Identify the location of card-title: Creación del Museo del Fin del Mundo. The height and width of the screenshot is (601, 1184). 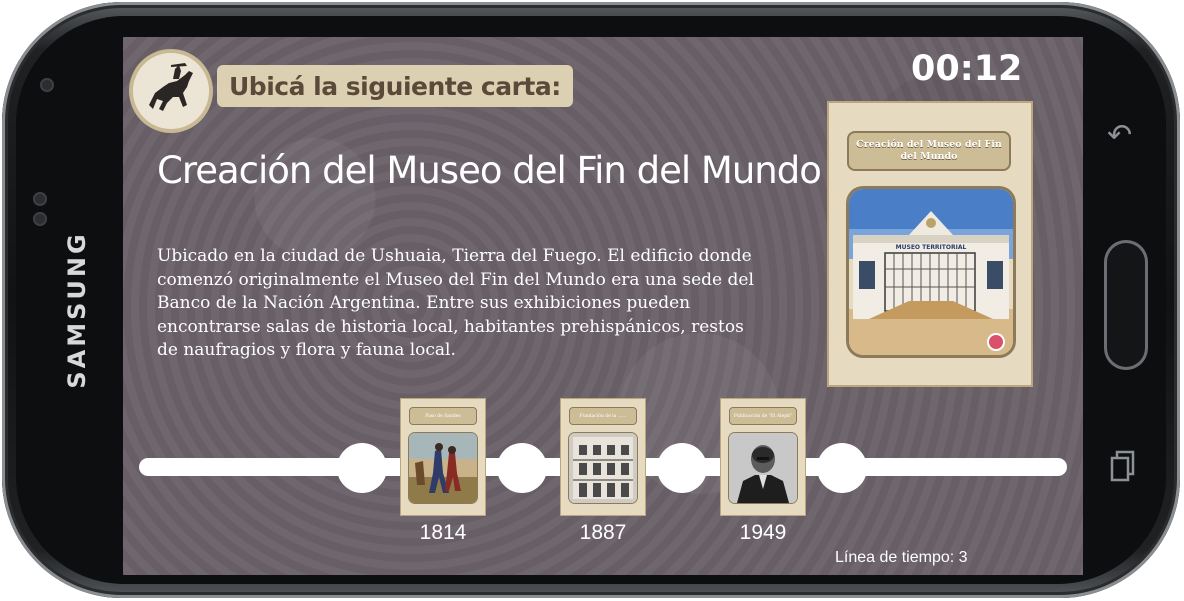
(489, 170).